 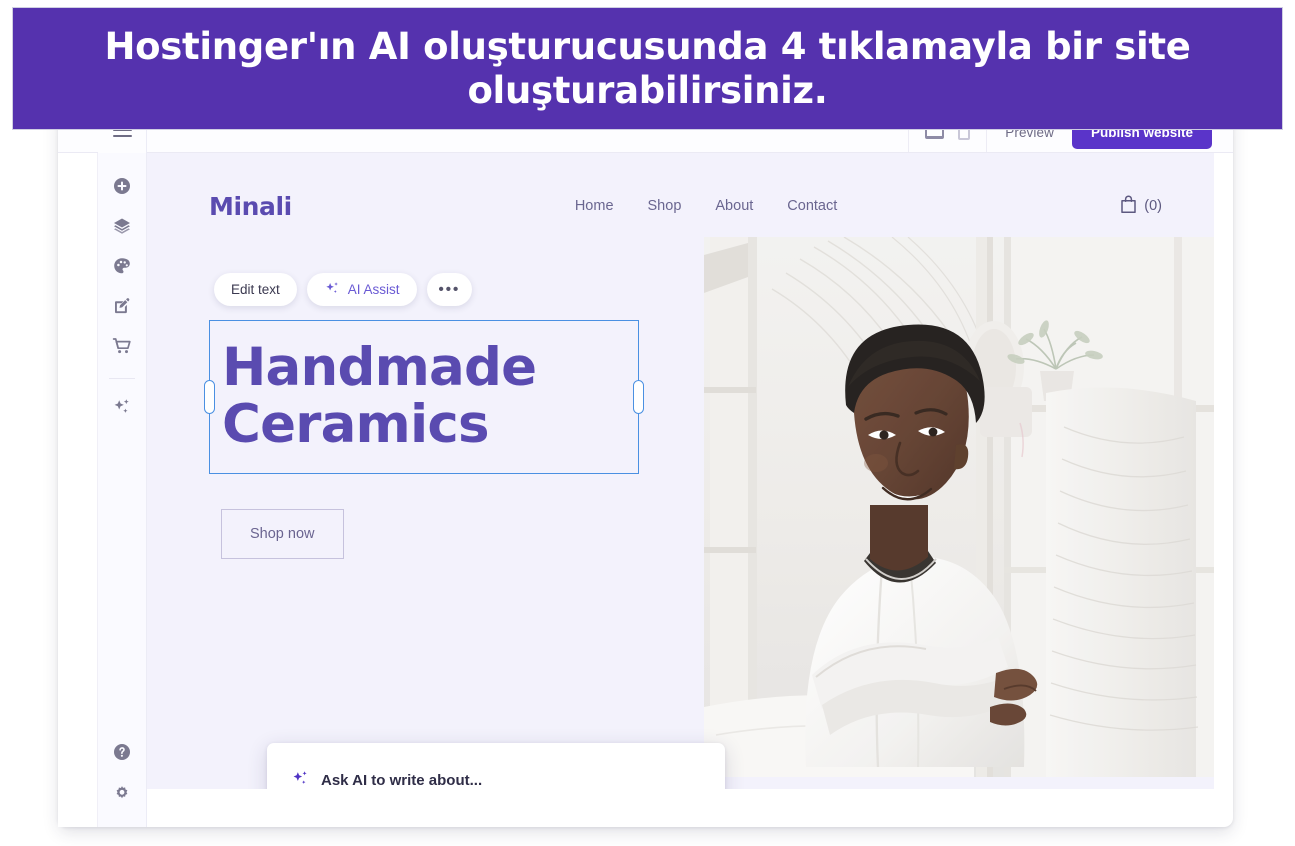 I want to click on sidebar-item-layers, so click(x=122, y=226).